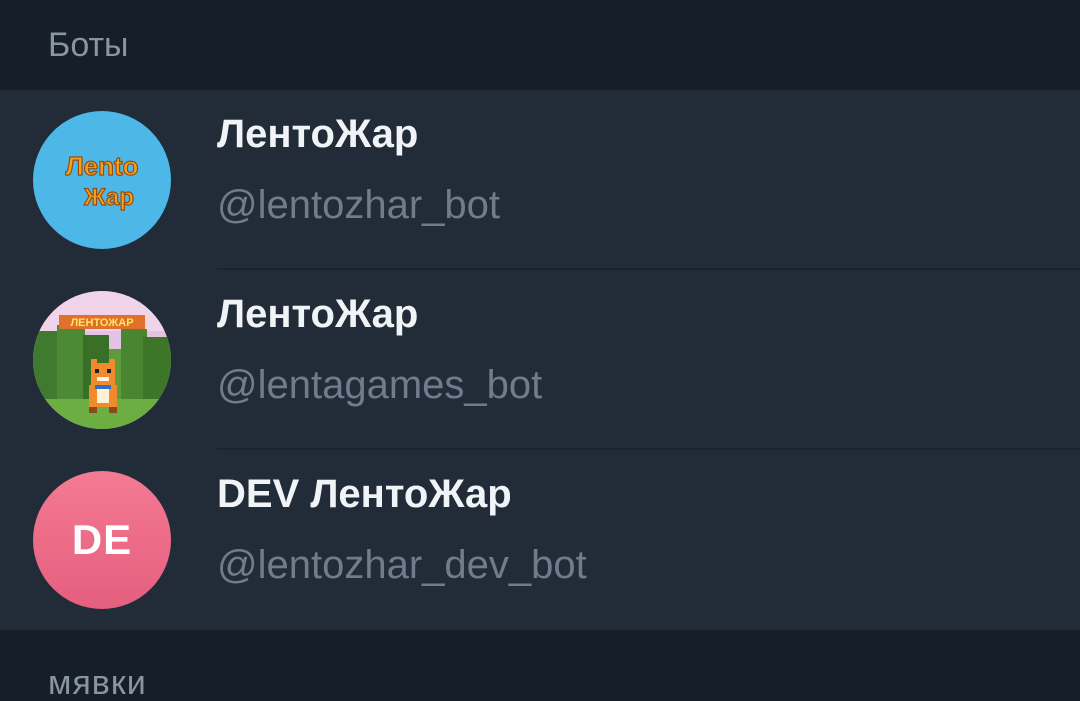  Describe the element at coordinates (402, 565) in the screenshot. I see `bot-username: @lentozhar_dev_bot` at that location.